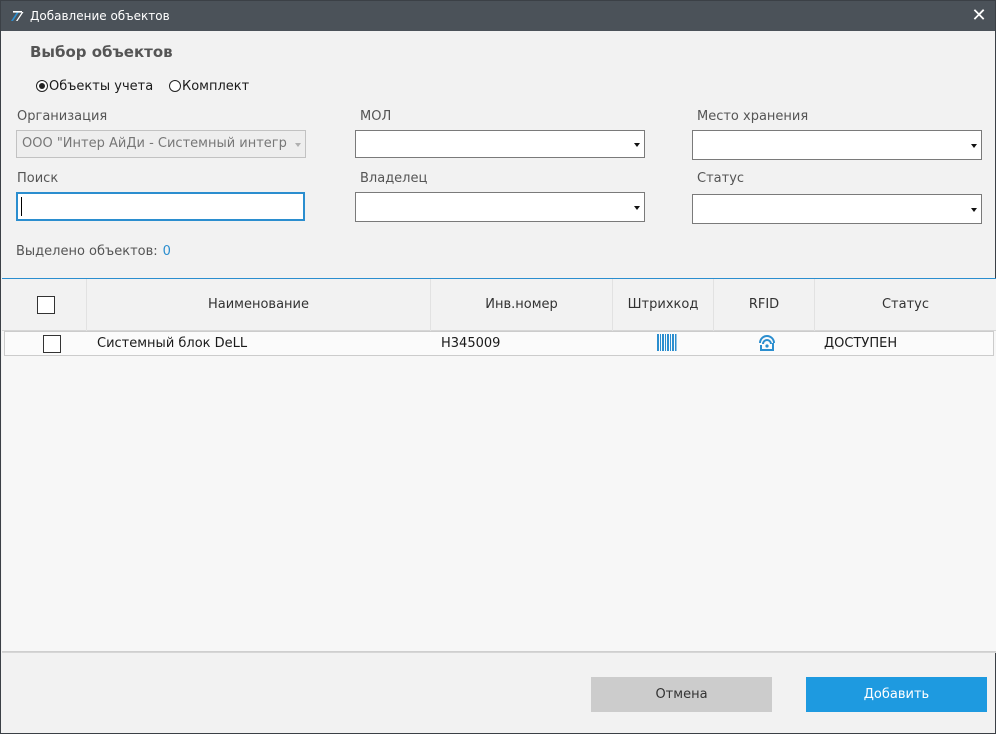 This screenshot has height=734, width=996. I want to click on storage-label: Место хранения, so click(753, 116).